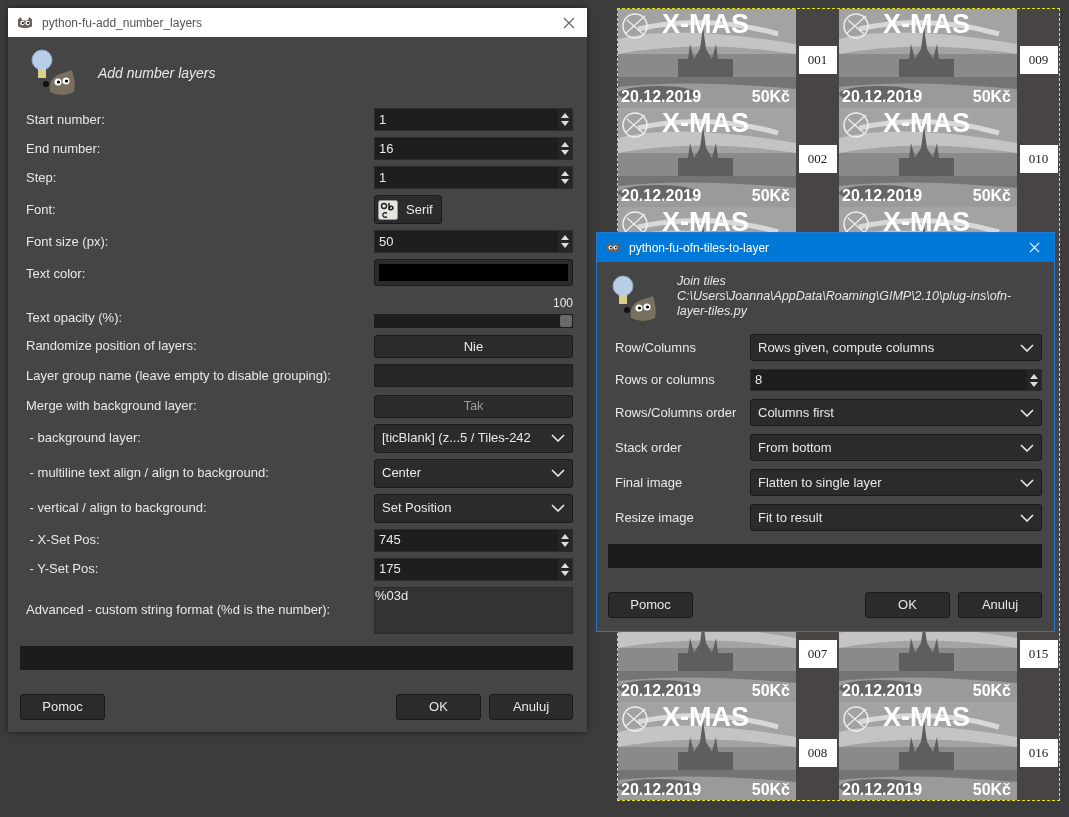  I want to click on field-label: Rows or columns, so click(665, 380).